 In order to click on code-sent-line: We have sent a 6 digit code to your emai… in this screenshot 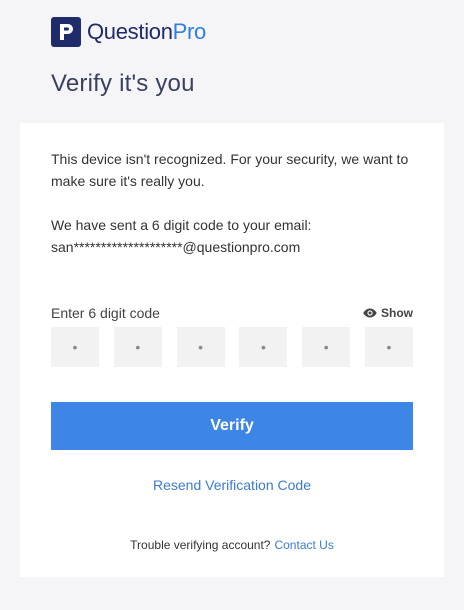, I will do `click(181, 225)`.